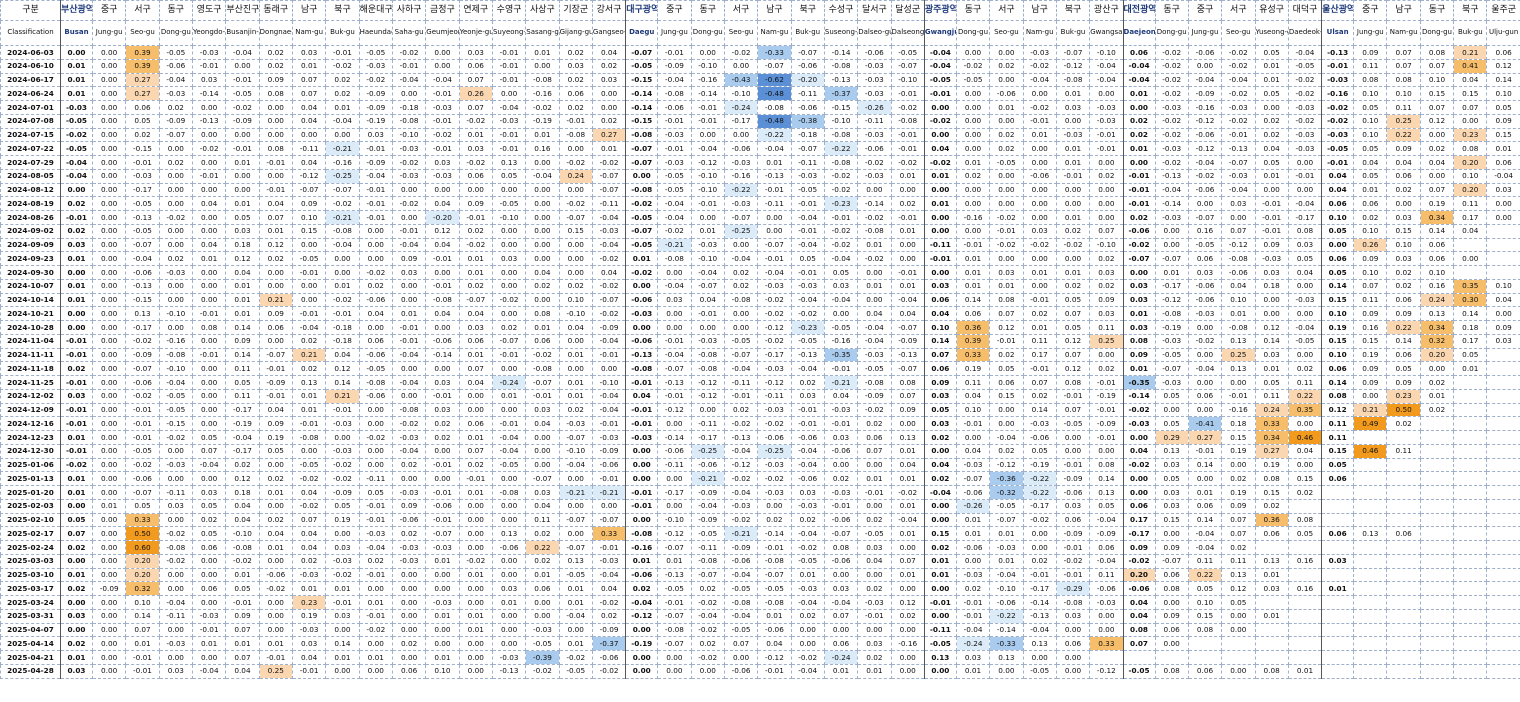  Describe the element at coordinates (1271, 451) in the screenshot. I see `value-cell: 0.27` at that location.